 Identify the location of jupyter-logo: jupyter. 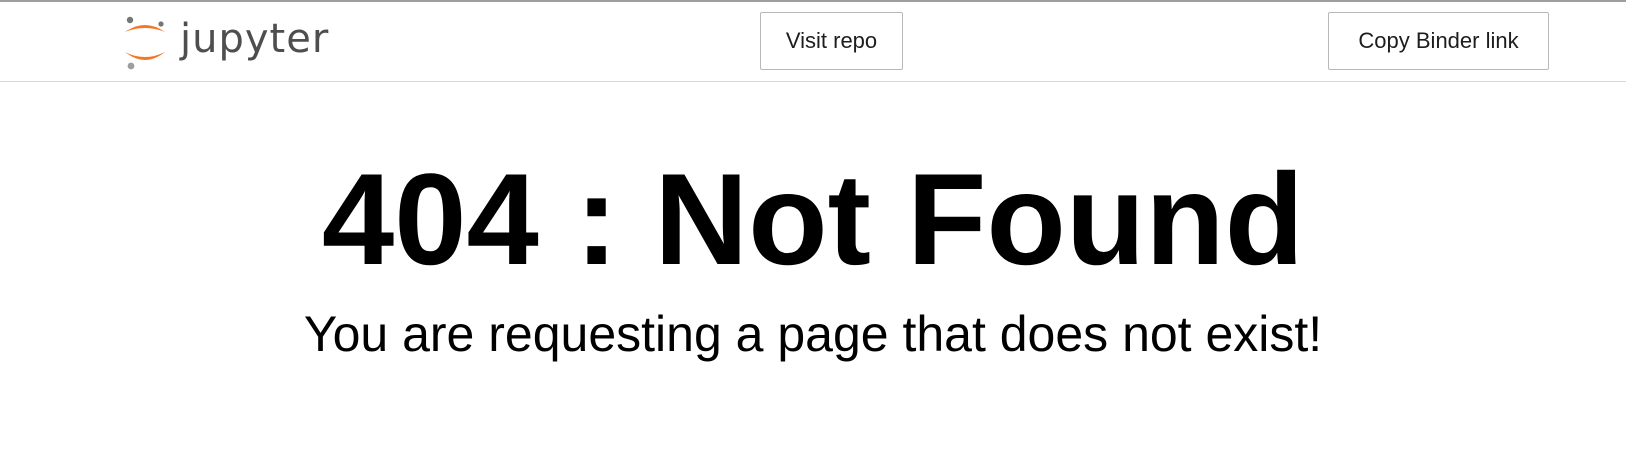
(225, 42).